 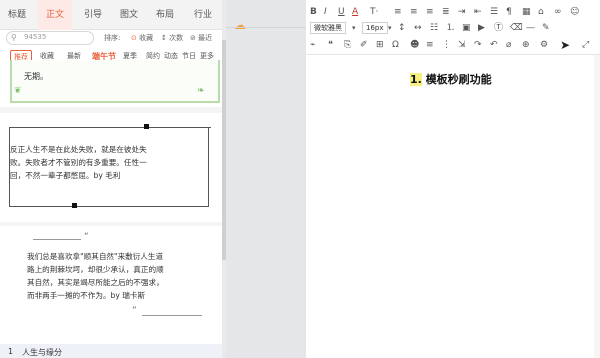 I want to click on sort-label: 排序:, so click(x=112, y=38).